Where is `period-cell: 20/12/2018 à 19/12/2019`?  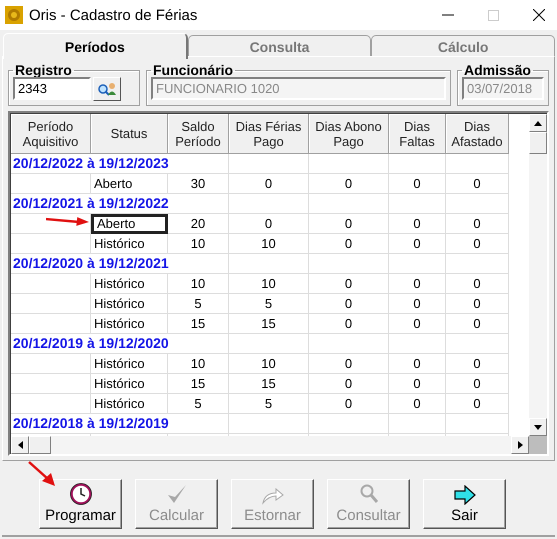
period-cell: 20/12/2018 à 19/12/2019 is located at coordinates (120, 424).